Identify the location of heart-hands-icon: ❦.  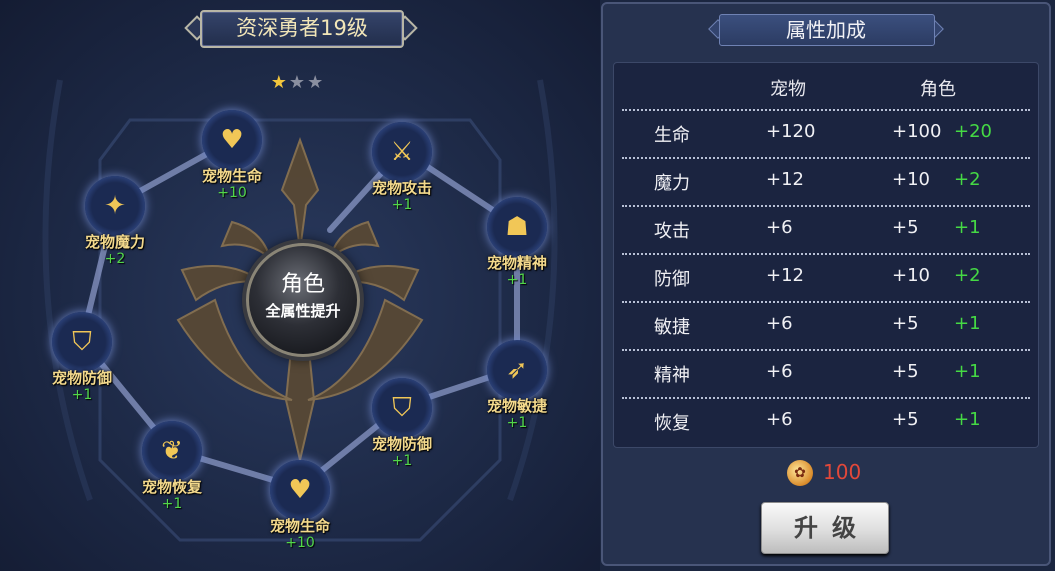
(172, 451).